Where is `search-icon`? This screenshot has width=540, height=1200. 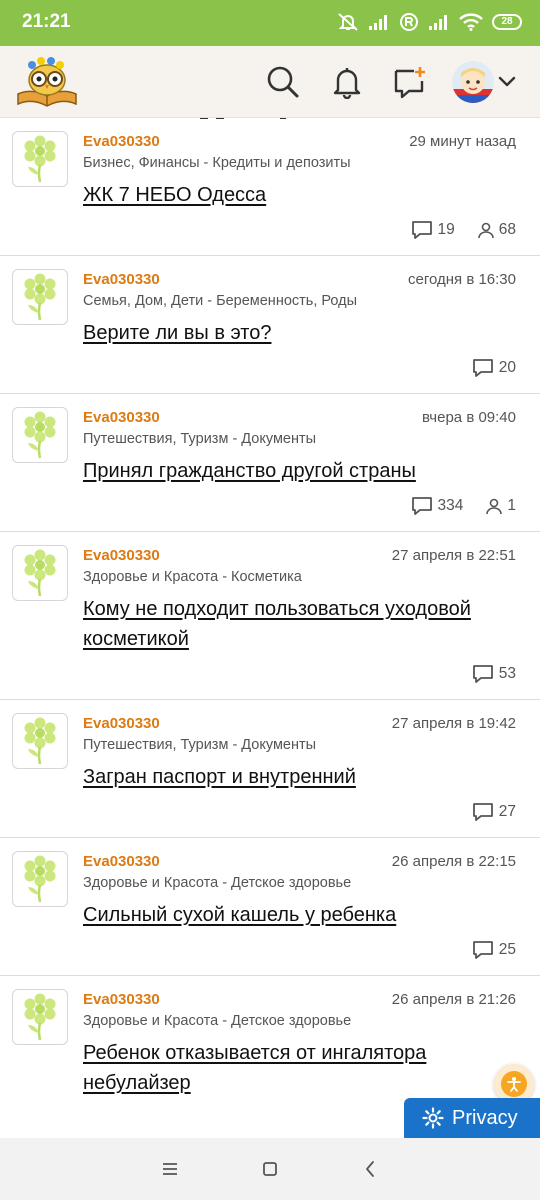
search-icon is located at coordinates (283, 82).